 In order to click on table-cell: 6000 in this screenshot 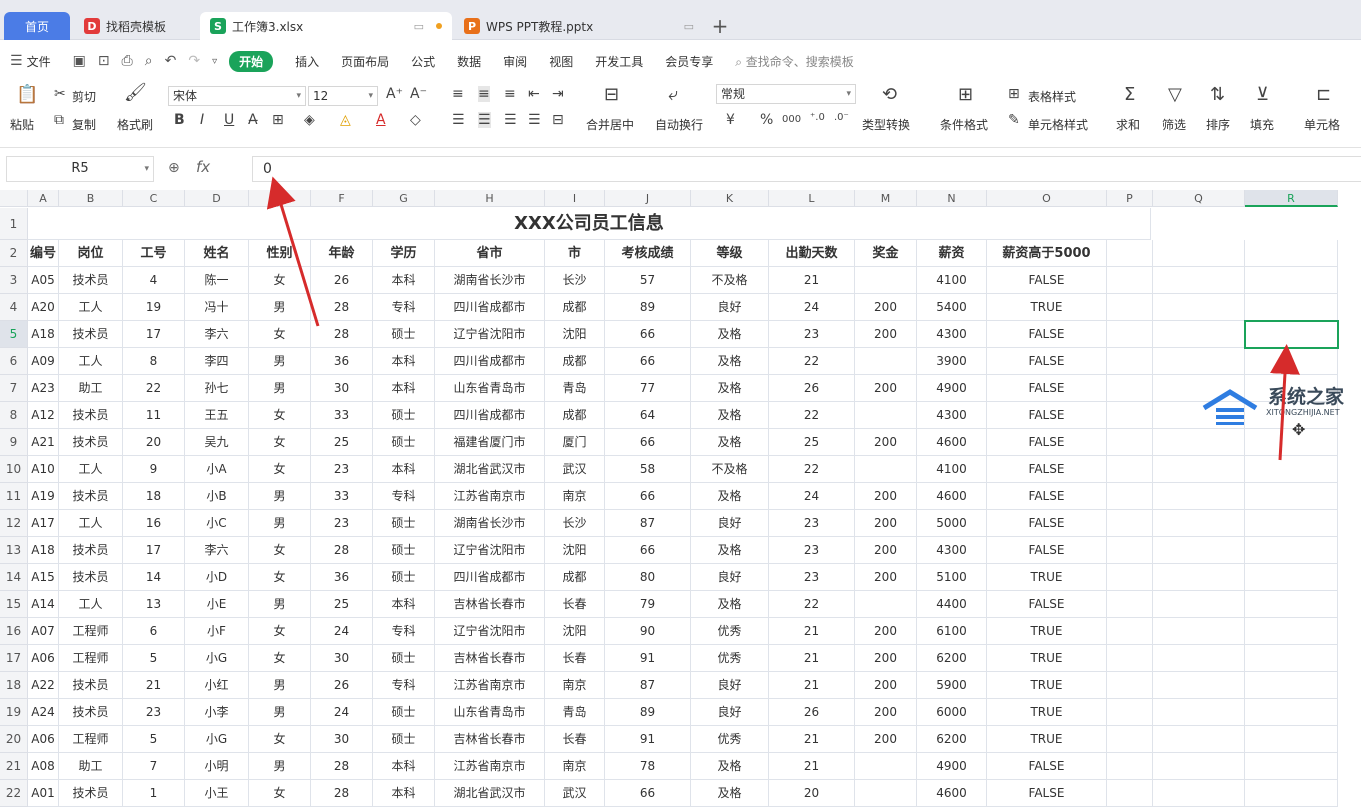, I will do `click(952, 712)`.